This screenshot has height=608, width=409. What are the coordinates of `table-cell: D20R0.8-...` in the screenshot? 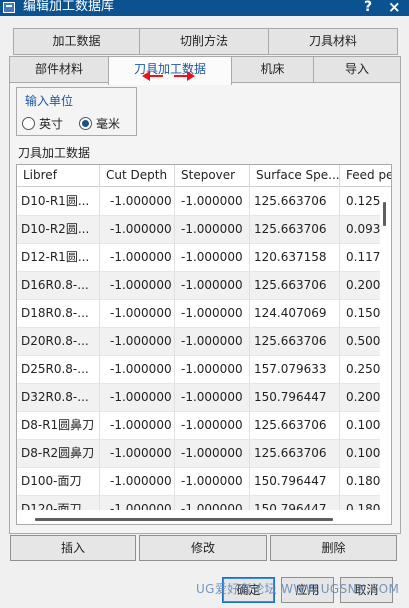 It's located at (58, 342).